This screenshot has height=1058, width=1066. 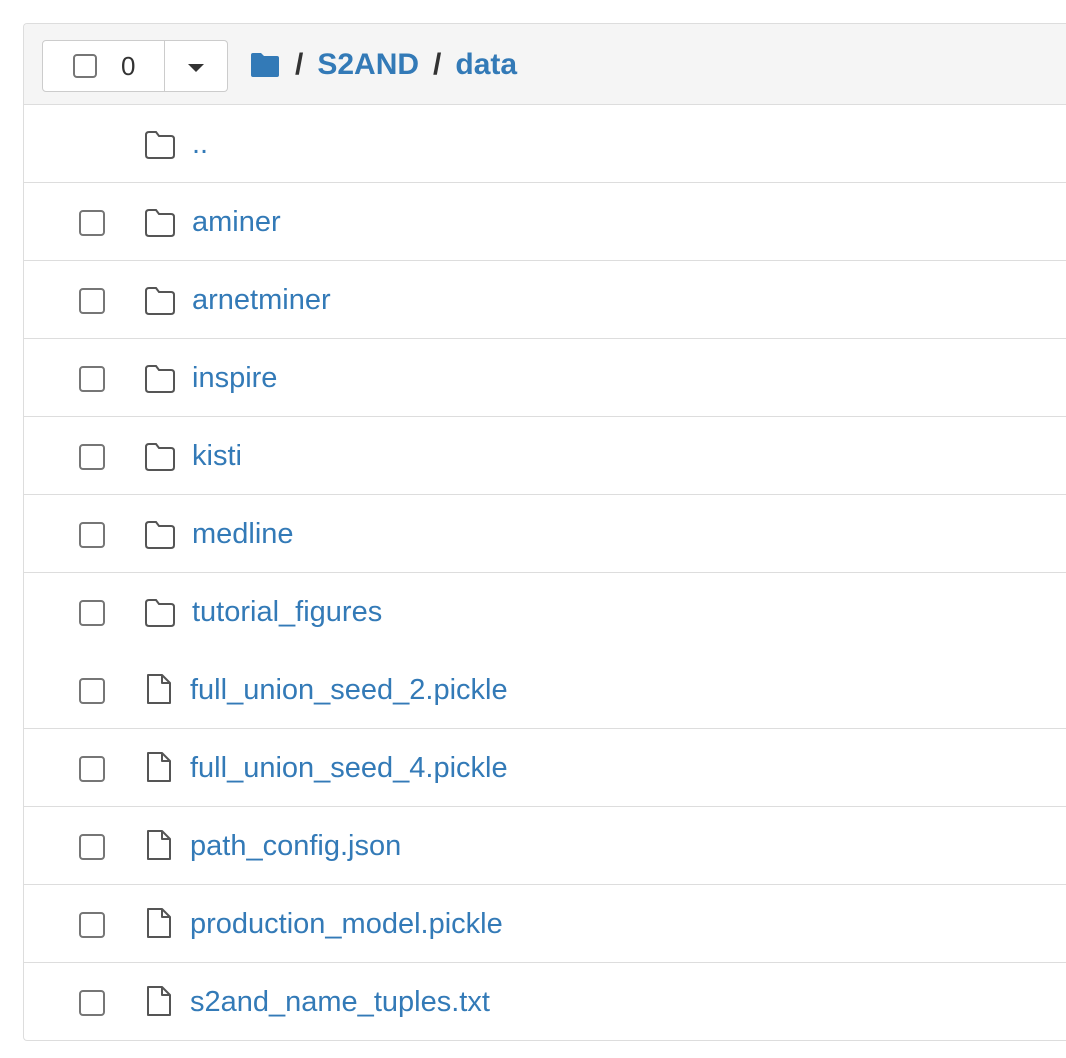 What do you see at coordinates (545, 144) in the screenshot?
I see `parent-directory-row: ..` at bounding box center [545, 144].